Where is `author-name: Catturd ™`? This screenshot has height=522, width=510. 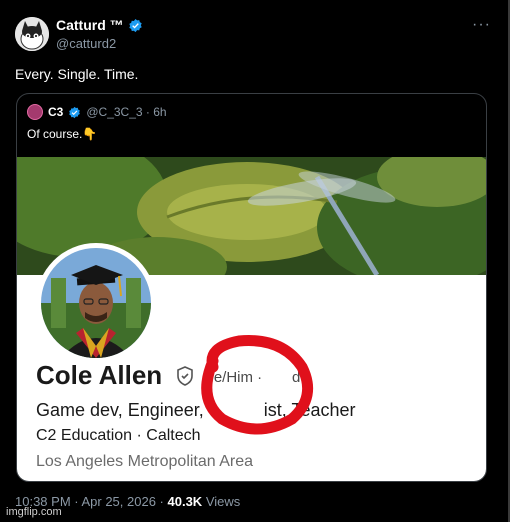 author-name: Catturd ™ is located at coordinates (90, 25).